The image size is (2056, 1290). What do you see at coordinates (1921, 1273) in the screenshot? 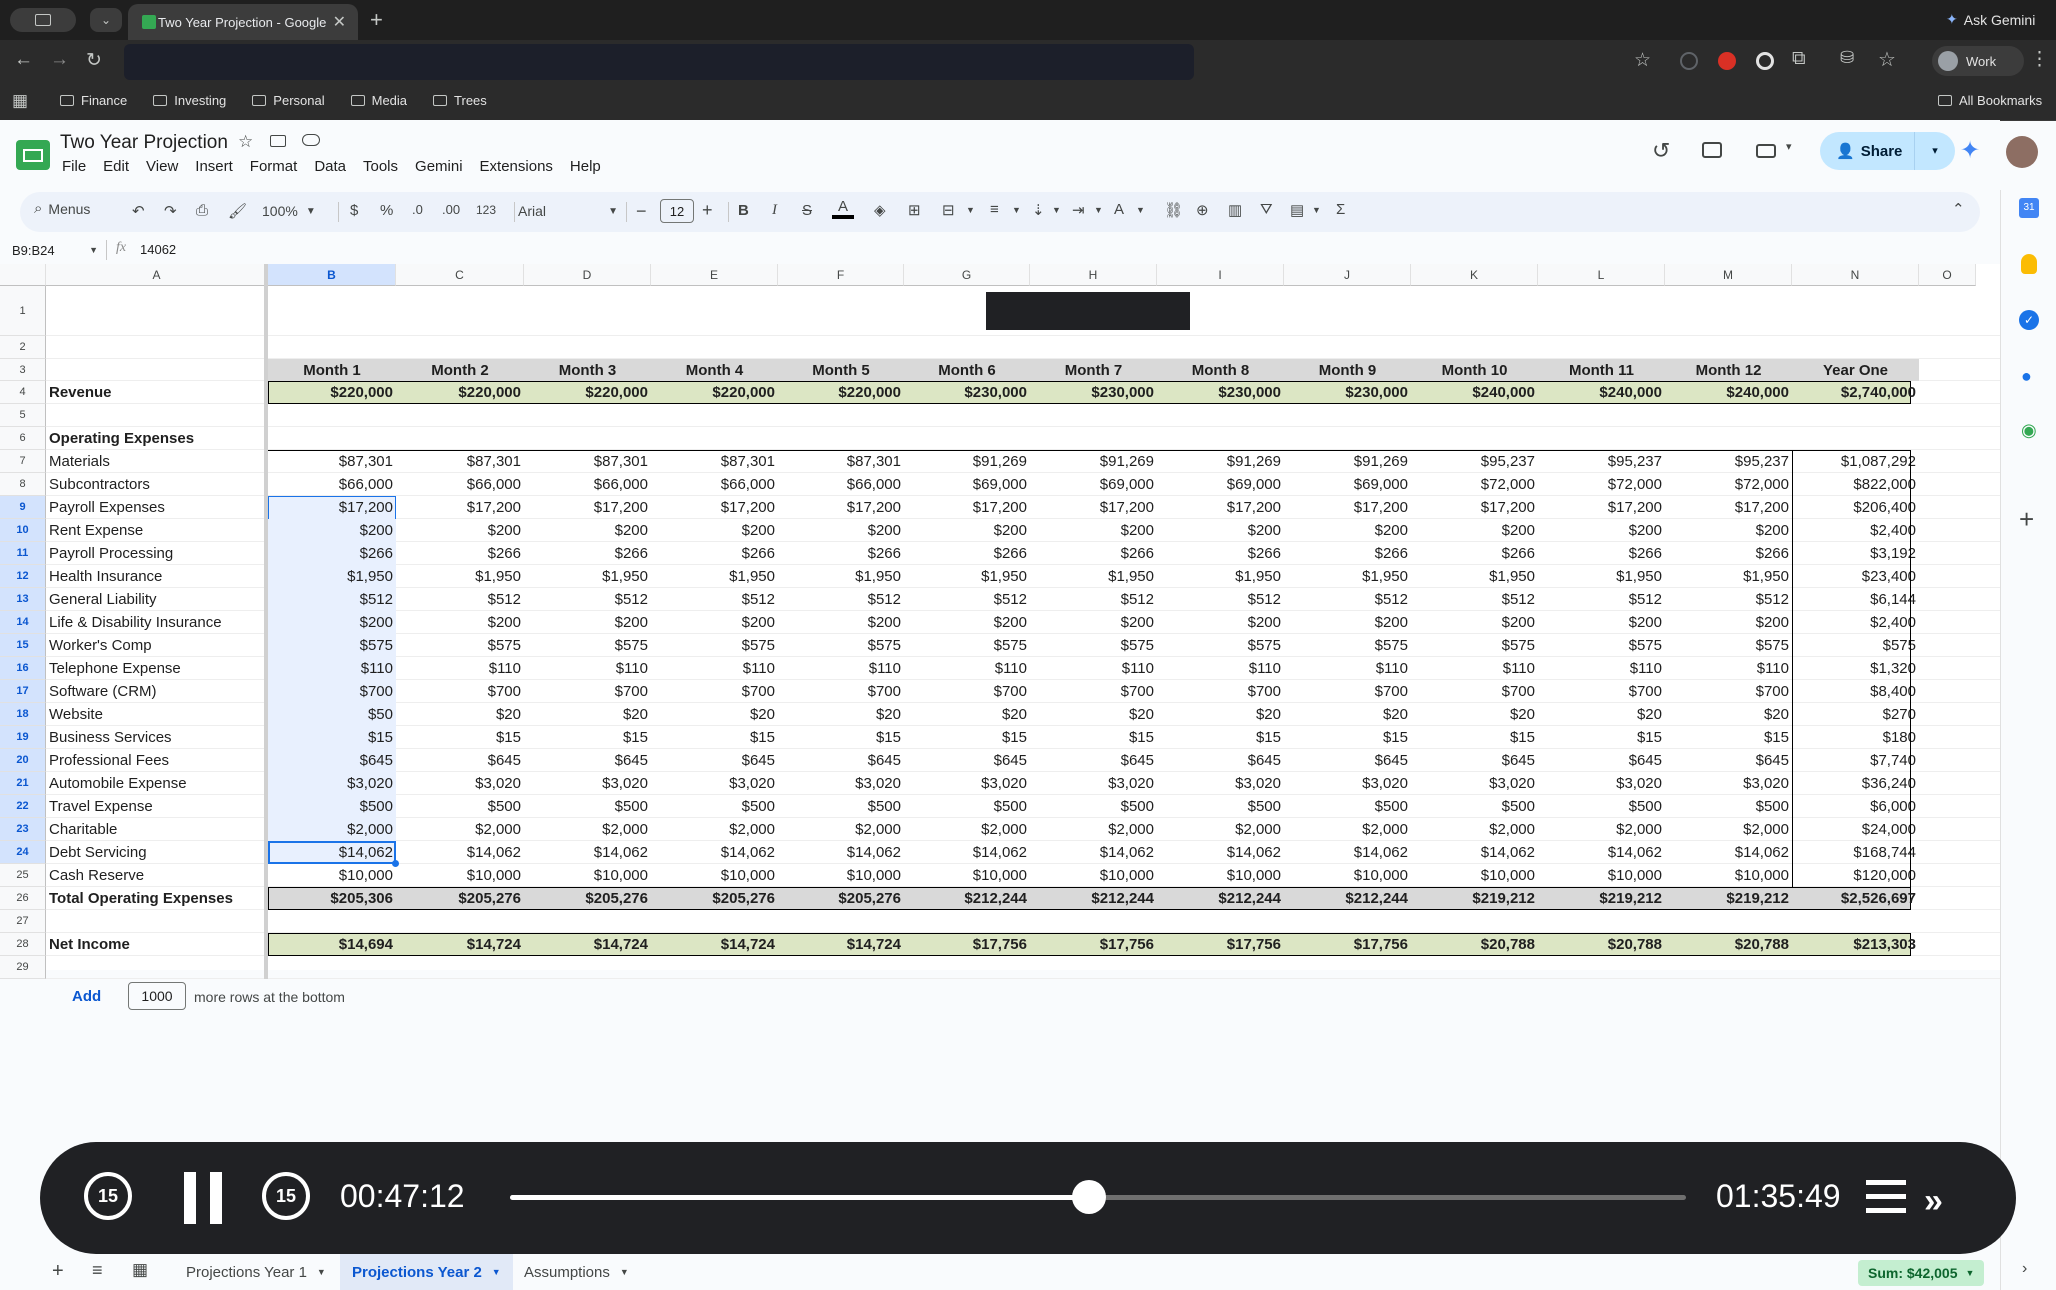
I see `sum-badge: Sum: $42,005 ▼` at bounding box center [1921, 1273].